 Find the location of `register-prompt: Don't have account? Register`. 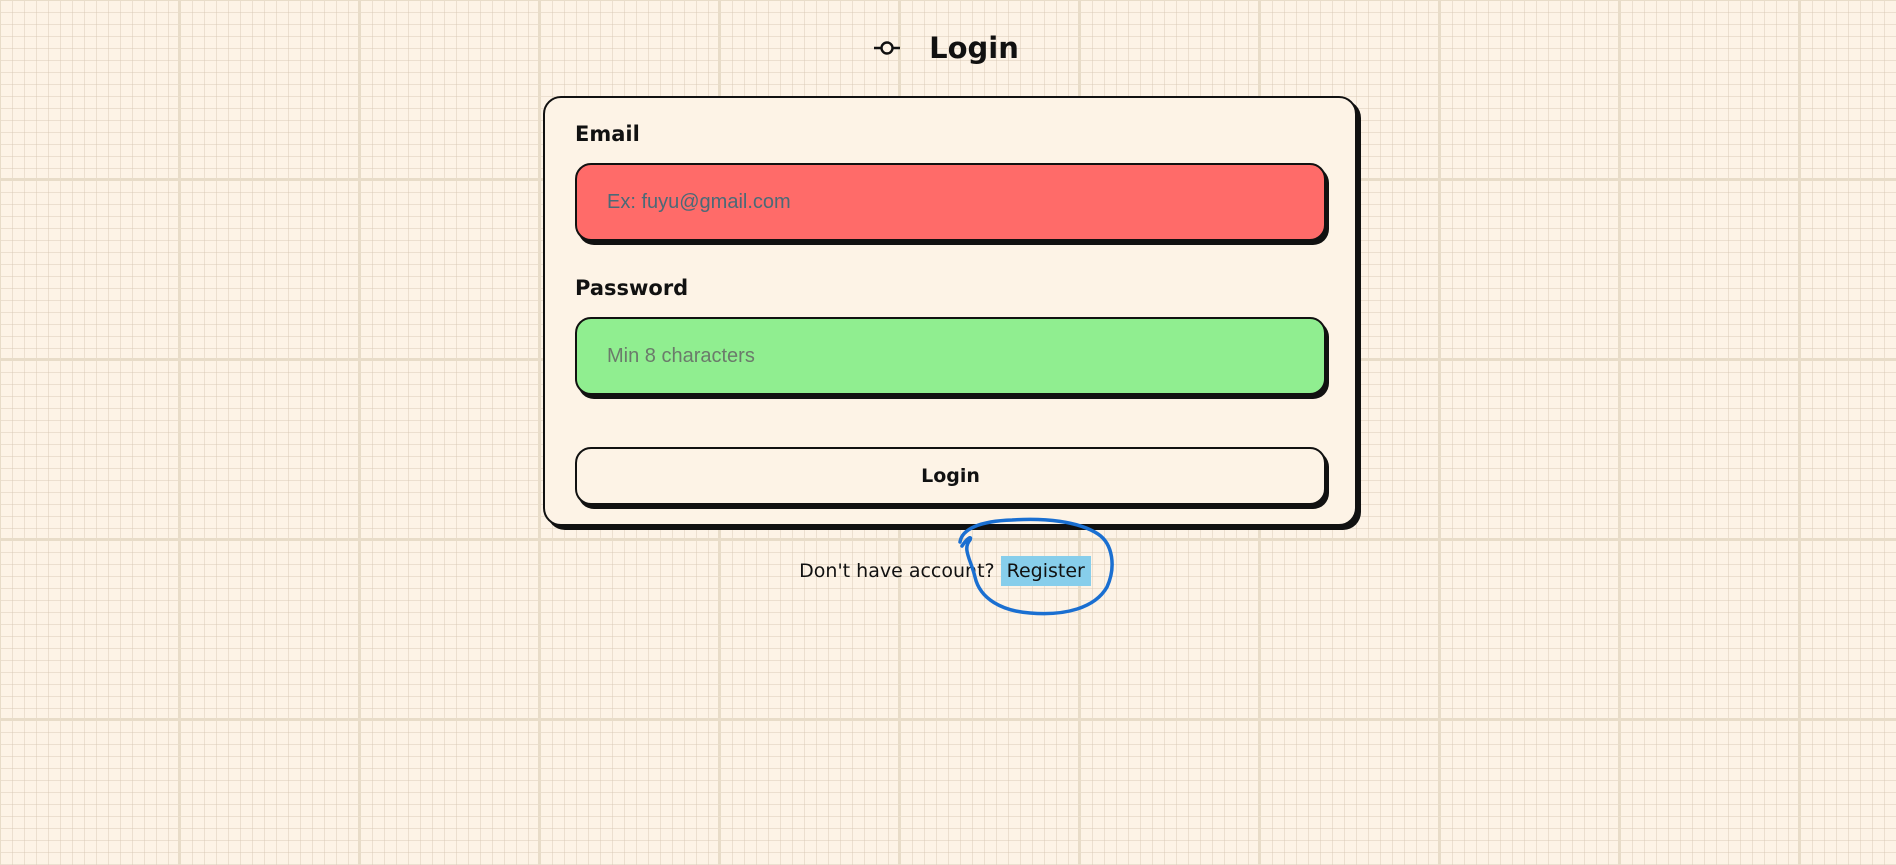

register-prompt: Don't have account? Register is located at coordinates (946, 571).